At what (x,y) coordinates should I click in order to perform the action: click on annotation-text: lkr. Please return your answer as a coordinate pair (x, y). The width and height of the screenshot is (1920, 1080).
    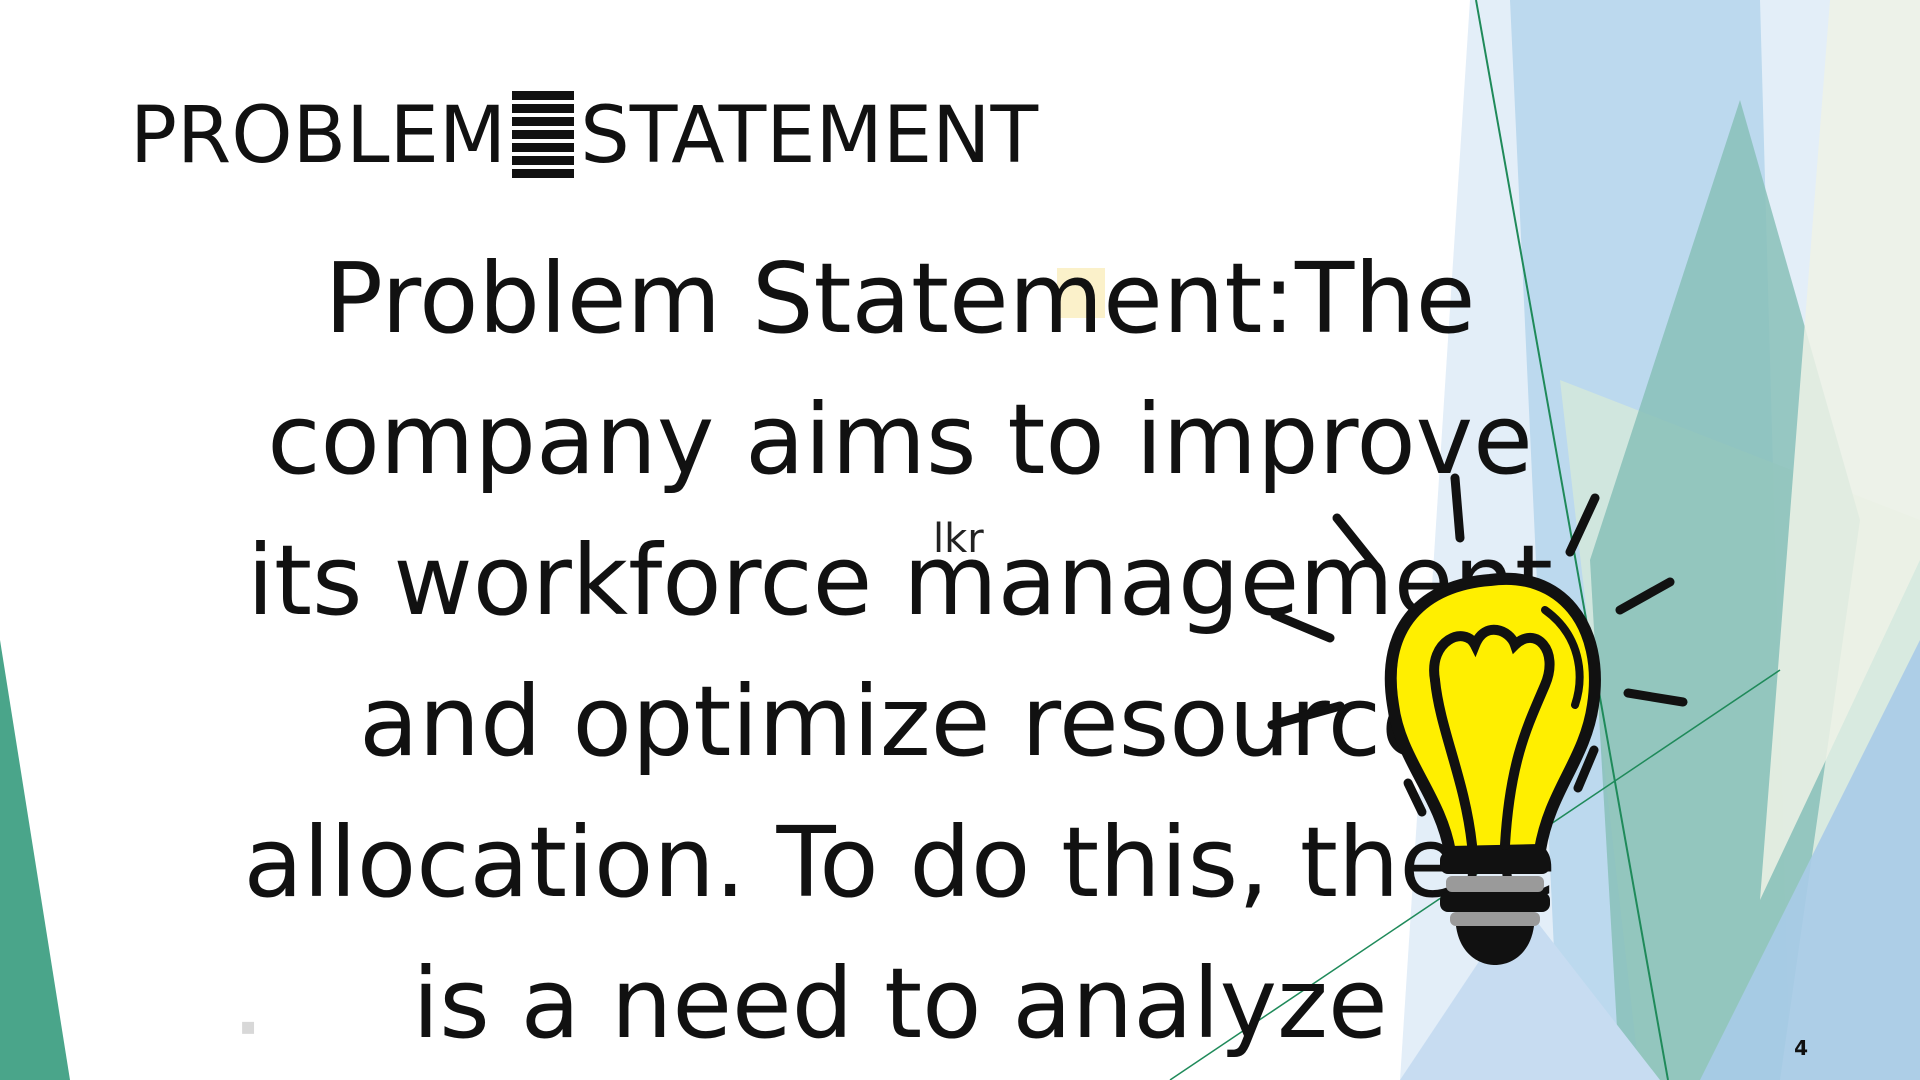
    Looking at the image, I should click on (958, 539).